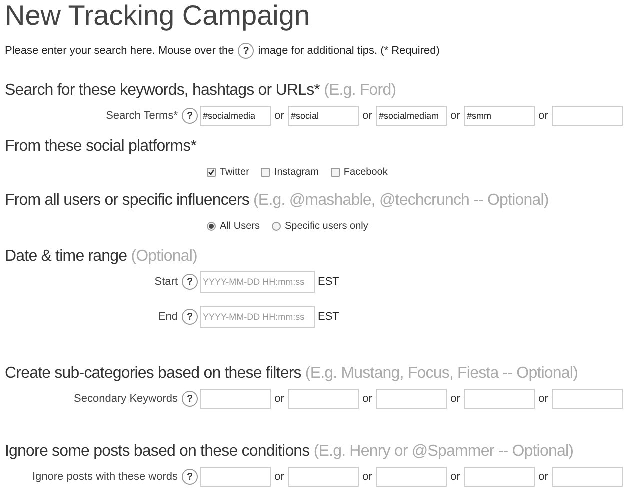  Describe the element at coordinates (296, 172) in the screenshot. I see `option-label: Instagram` at that location.